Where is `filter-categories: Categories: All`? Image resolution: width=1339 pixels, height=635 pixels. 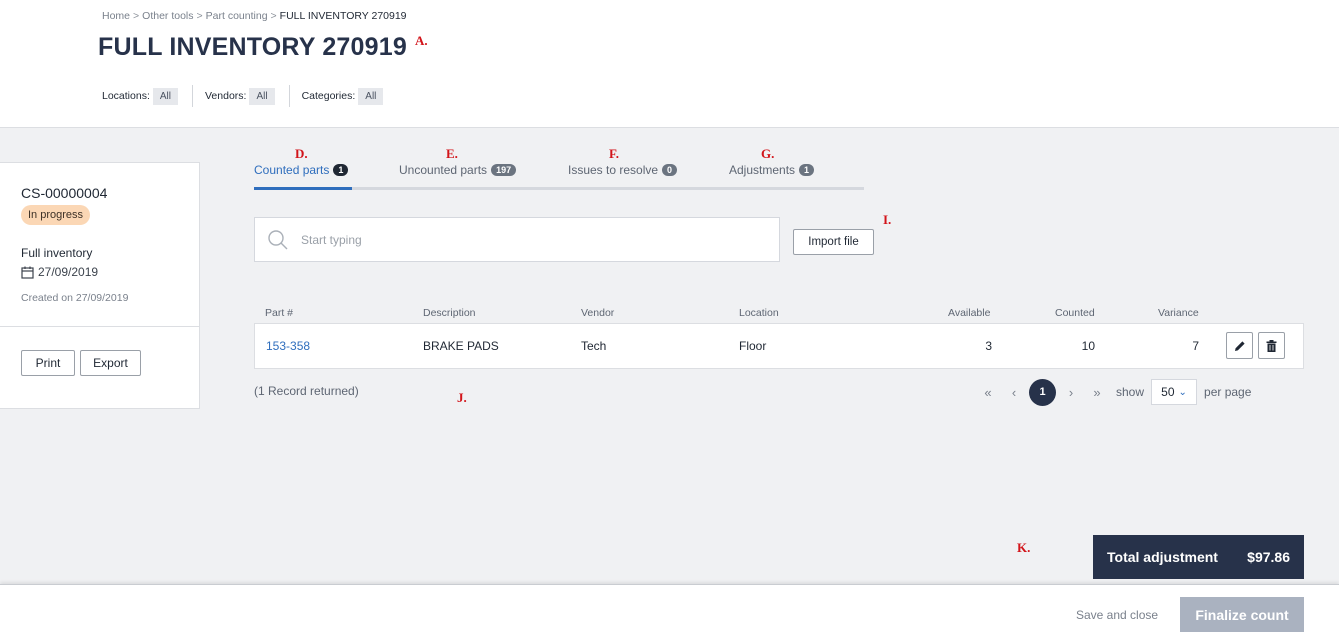
filter-categories: Categories: All is located at coordinates (350, 96).